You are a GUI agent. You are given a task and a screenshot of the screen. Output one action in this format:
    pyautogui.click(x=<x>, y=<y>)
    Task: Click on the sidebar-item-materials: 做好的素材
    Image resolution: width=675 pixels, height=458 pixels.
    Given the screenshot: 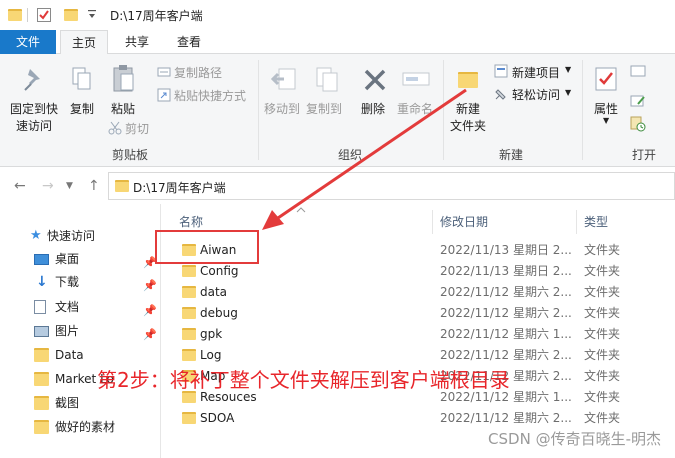 What is the action you would take?
    pyautogui.click(x=80, y=427)
    